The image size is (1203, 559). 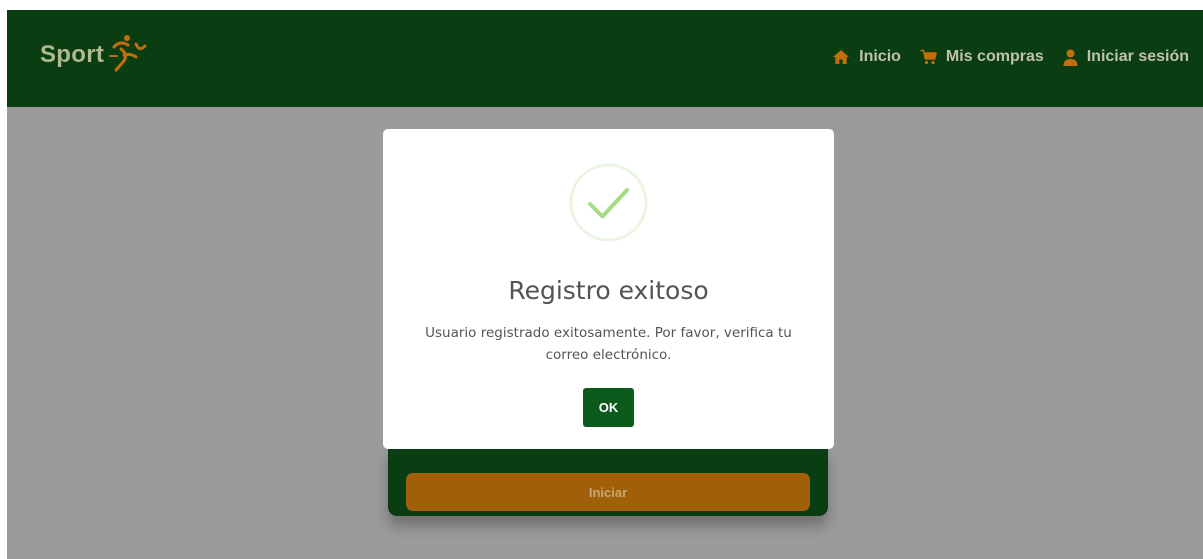 I want to click on runner-logo-icon, so click(x=128, y=53).